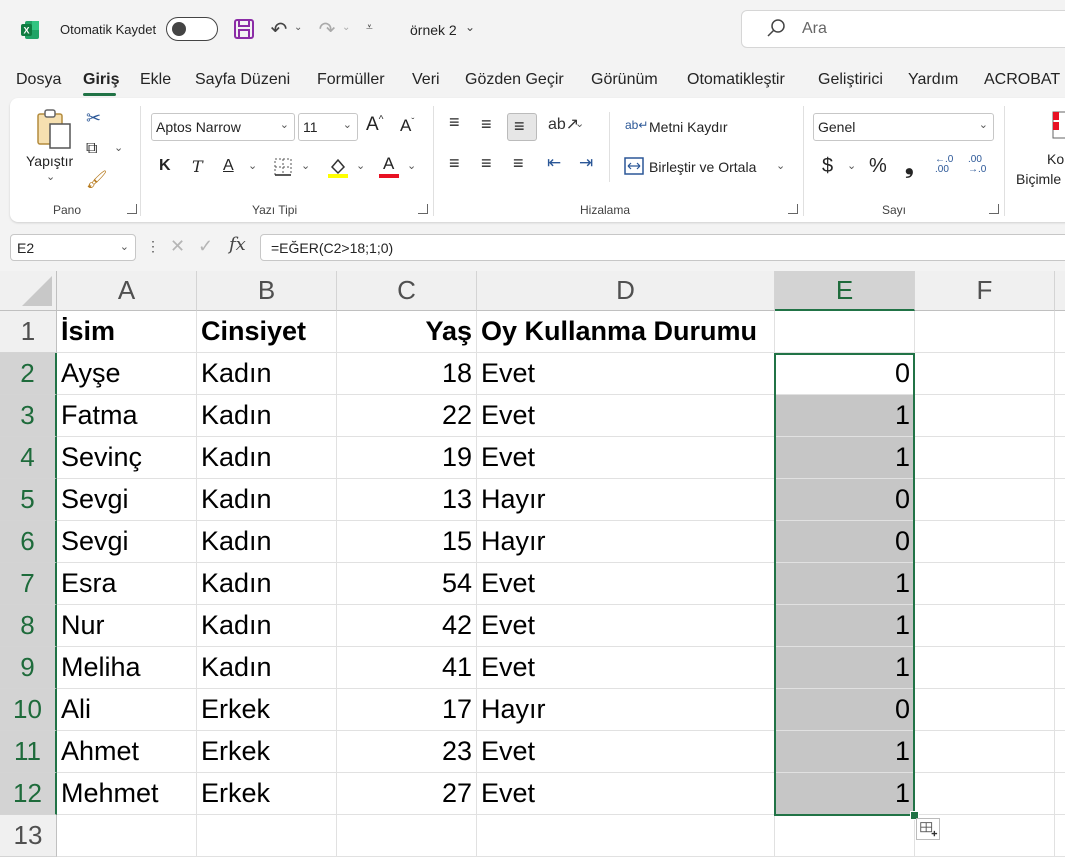  Describe the element at coordinates (626, 291) in the screenshot. I see `column-header-d: D` at that location.